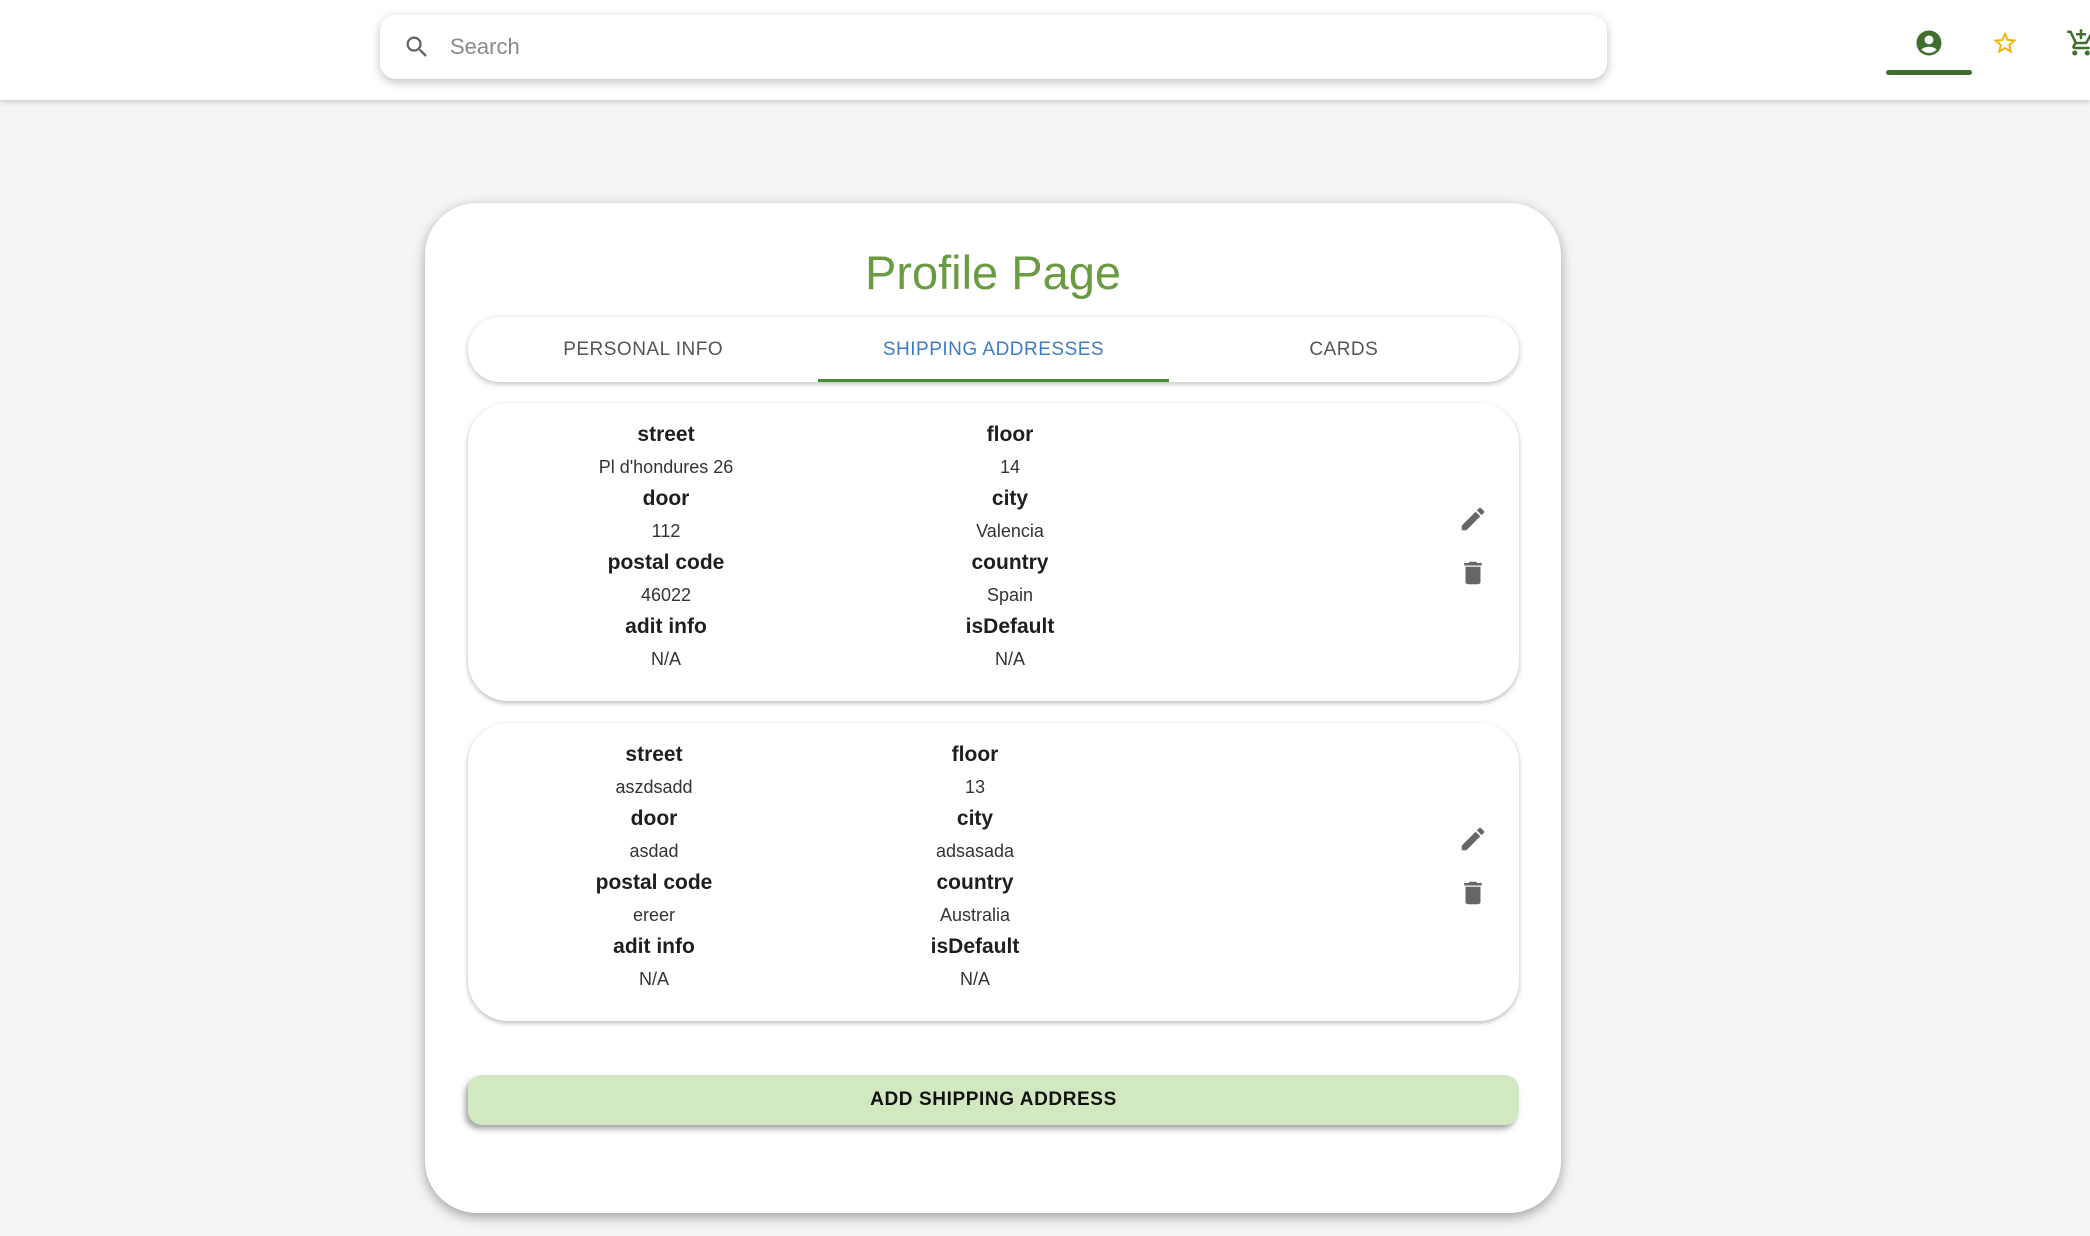 This screenshot has height=1236, width=2090. What do you see at coordinates (1010, 515) in the screenshot?
I see `city-field: city Valencia` at bounding box center [1010, 515].